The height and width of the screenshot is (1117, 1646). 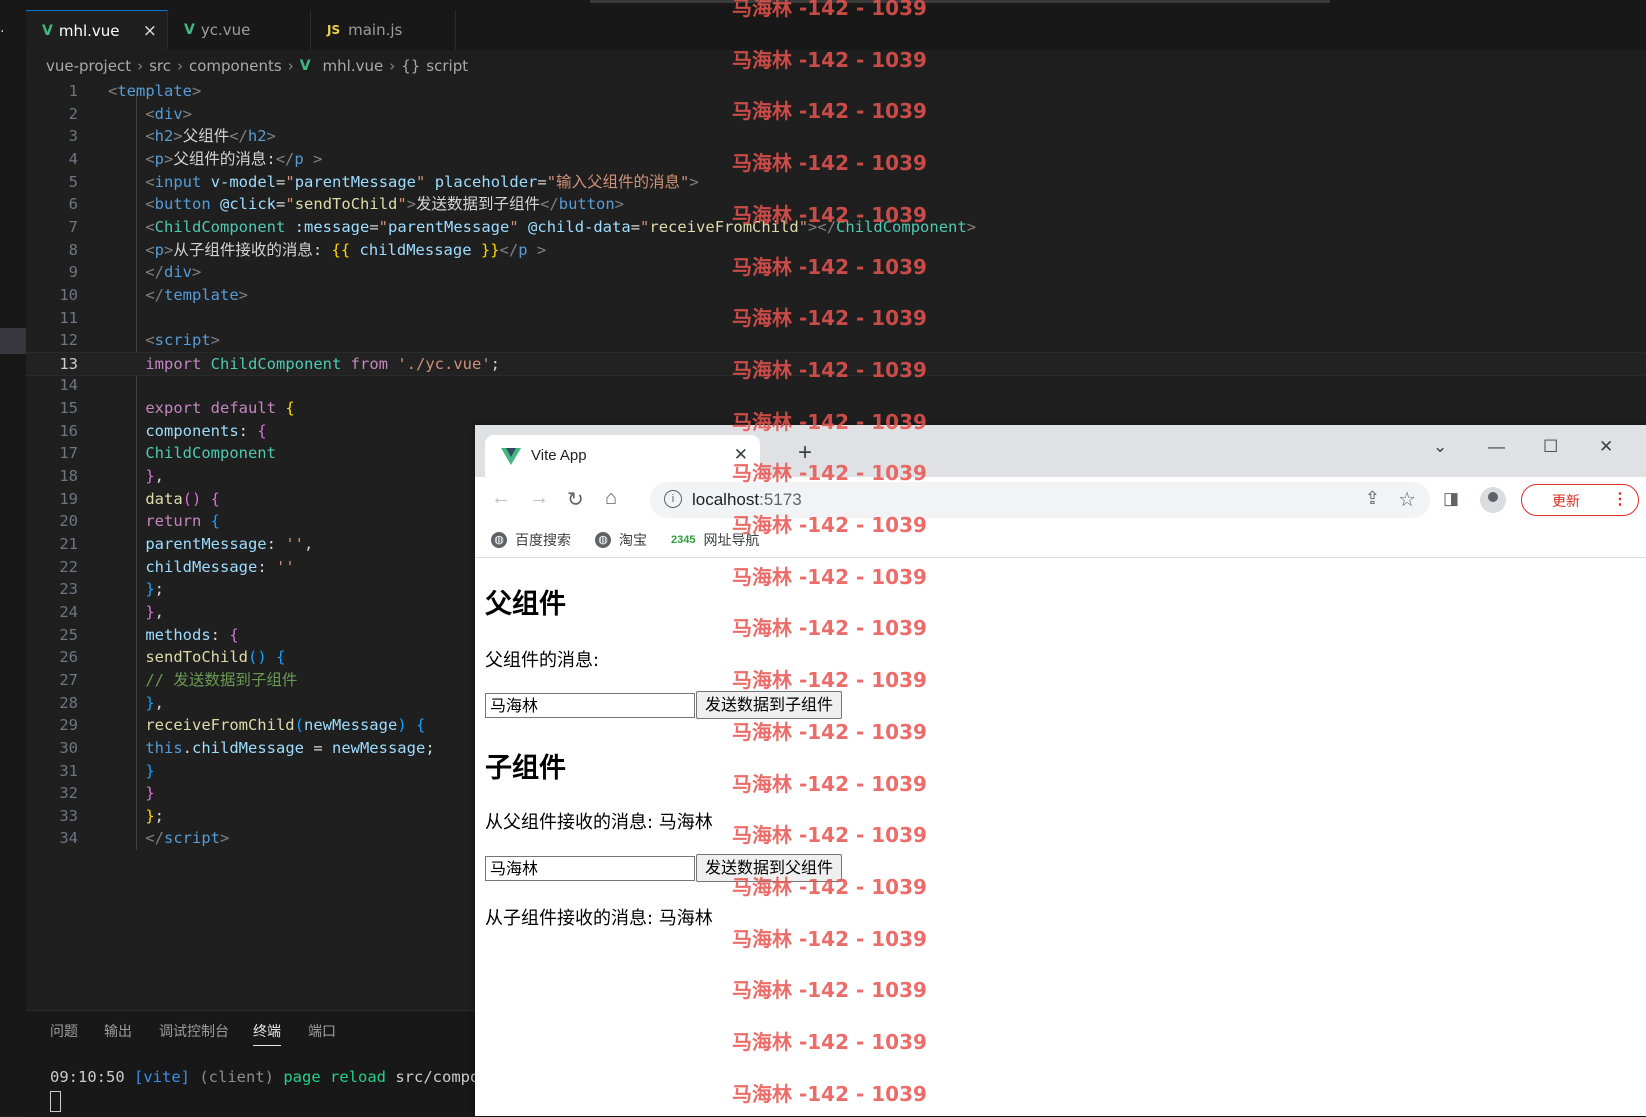 What do you see at coordinates (447, 66) in the screenshot?
I see `breadcrumb-symbol: script` at bounding box center [447, 66].